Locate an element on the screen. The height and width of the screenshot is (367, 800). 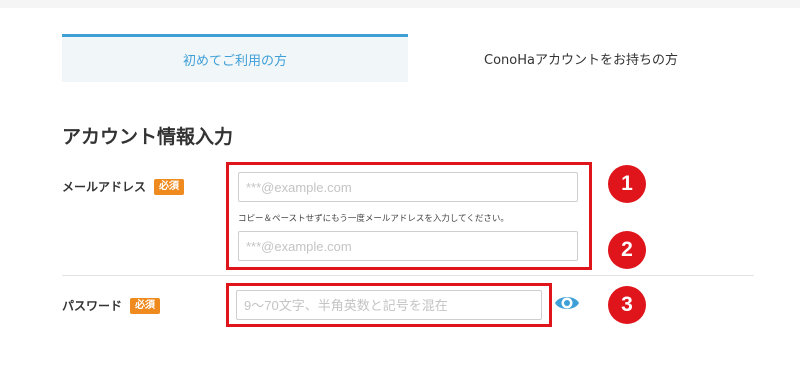
tab-new-user-label: 初めてご利用の方 is located at coordinates (234, 61).